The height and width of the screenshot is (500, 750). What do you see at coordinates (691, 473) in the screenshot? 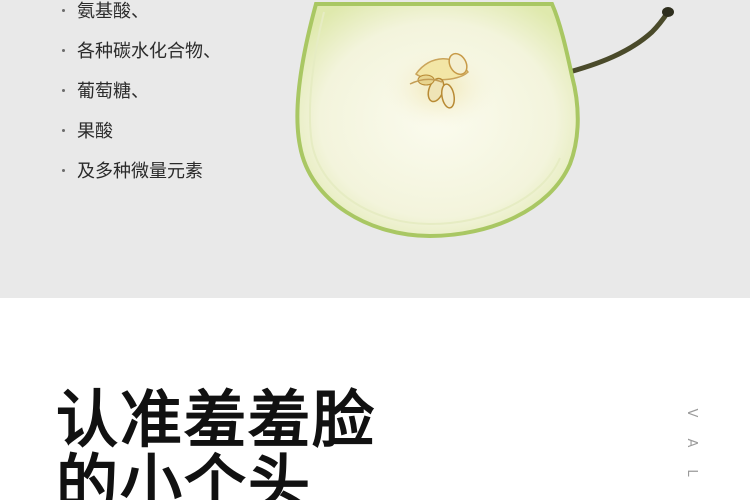
I see `vertical-letter: L` at bounding box center [691, 473].